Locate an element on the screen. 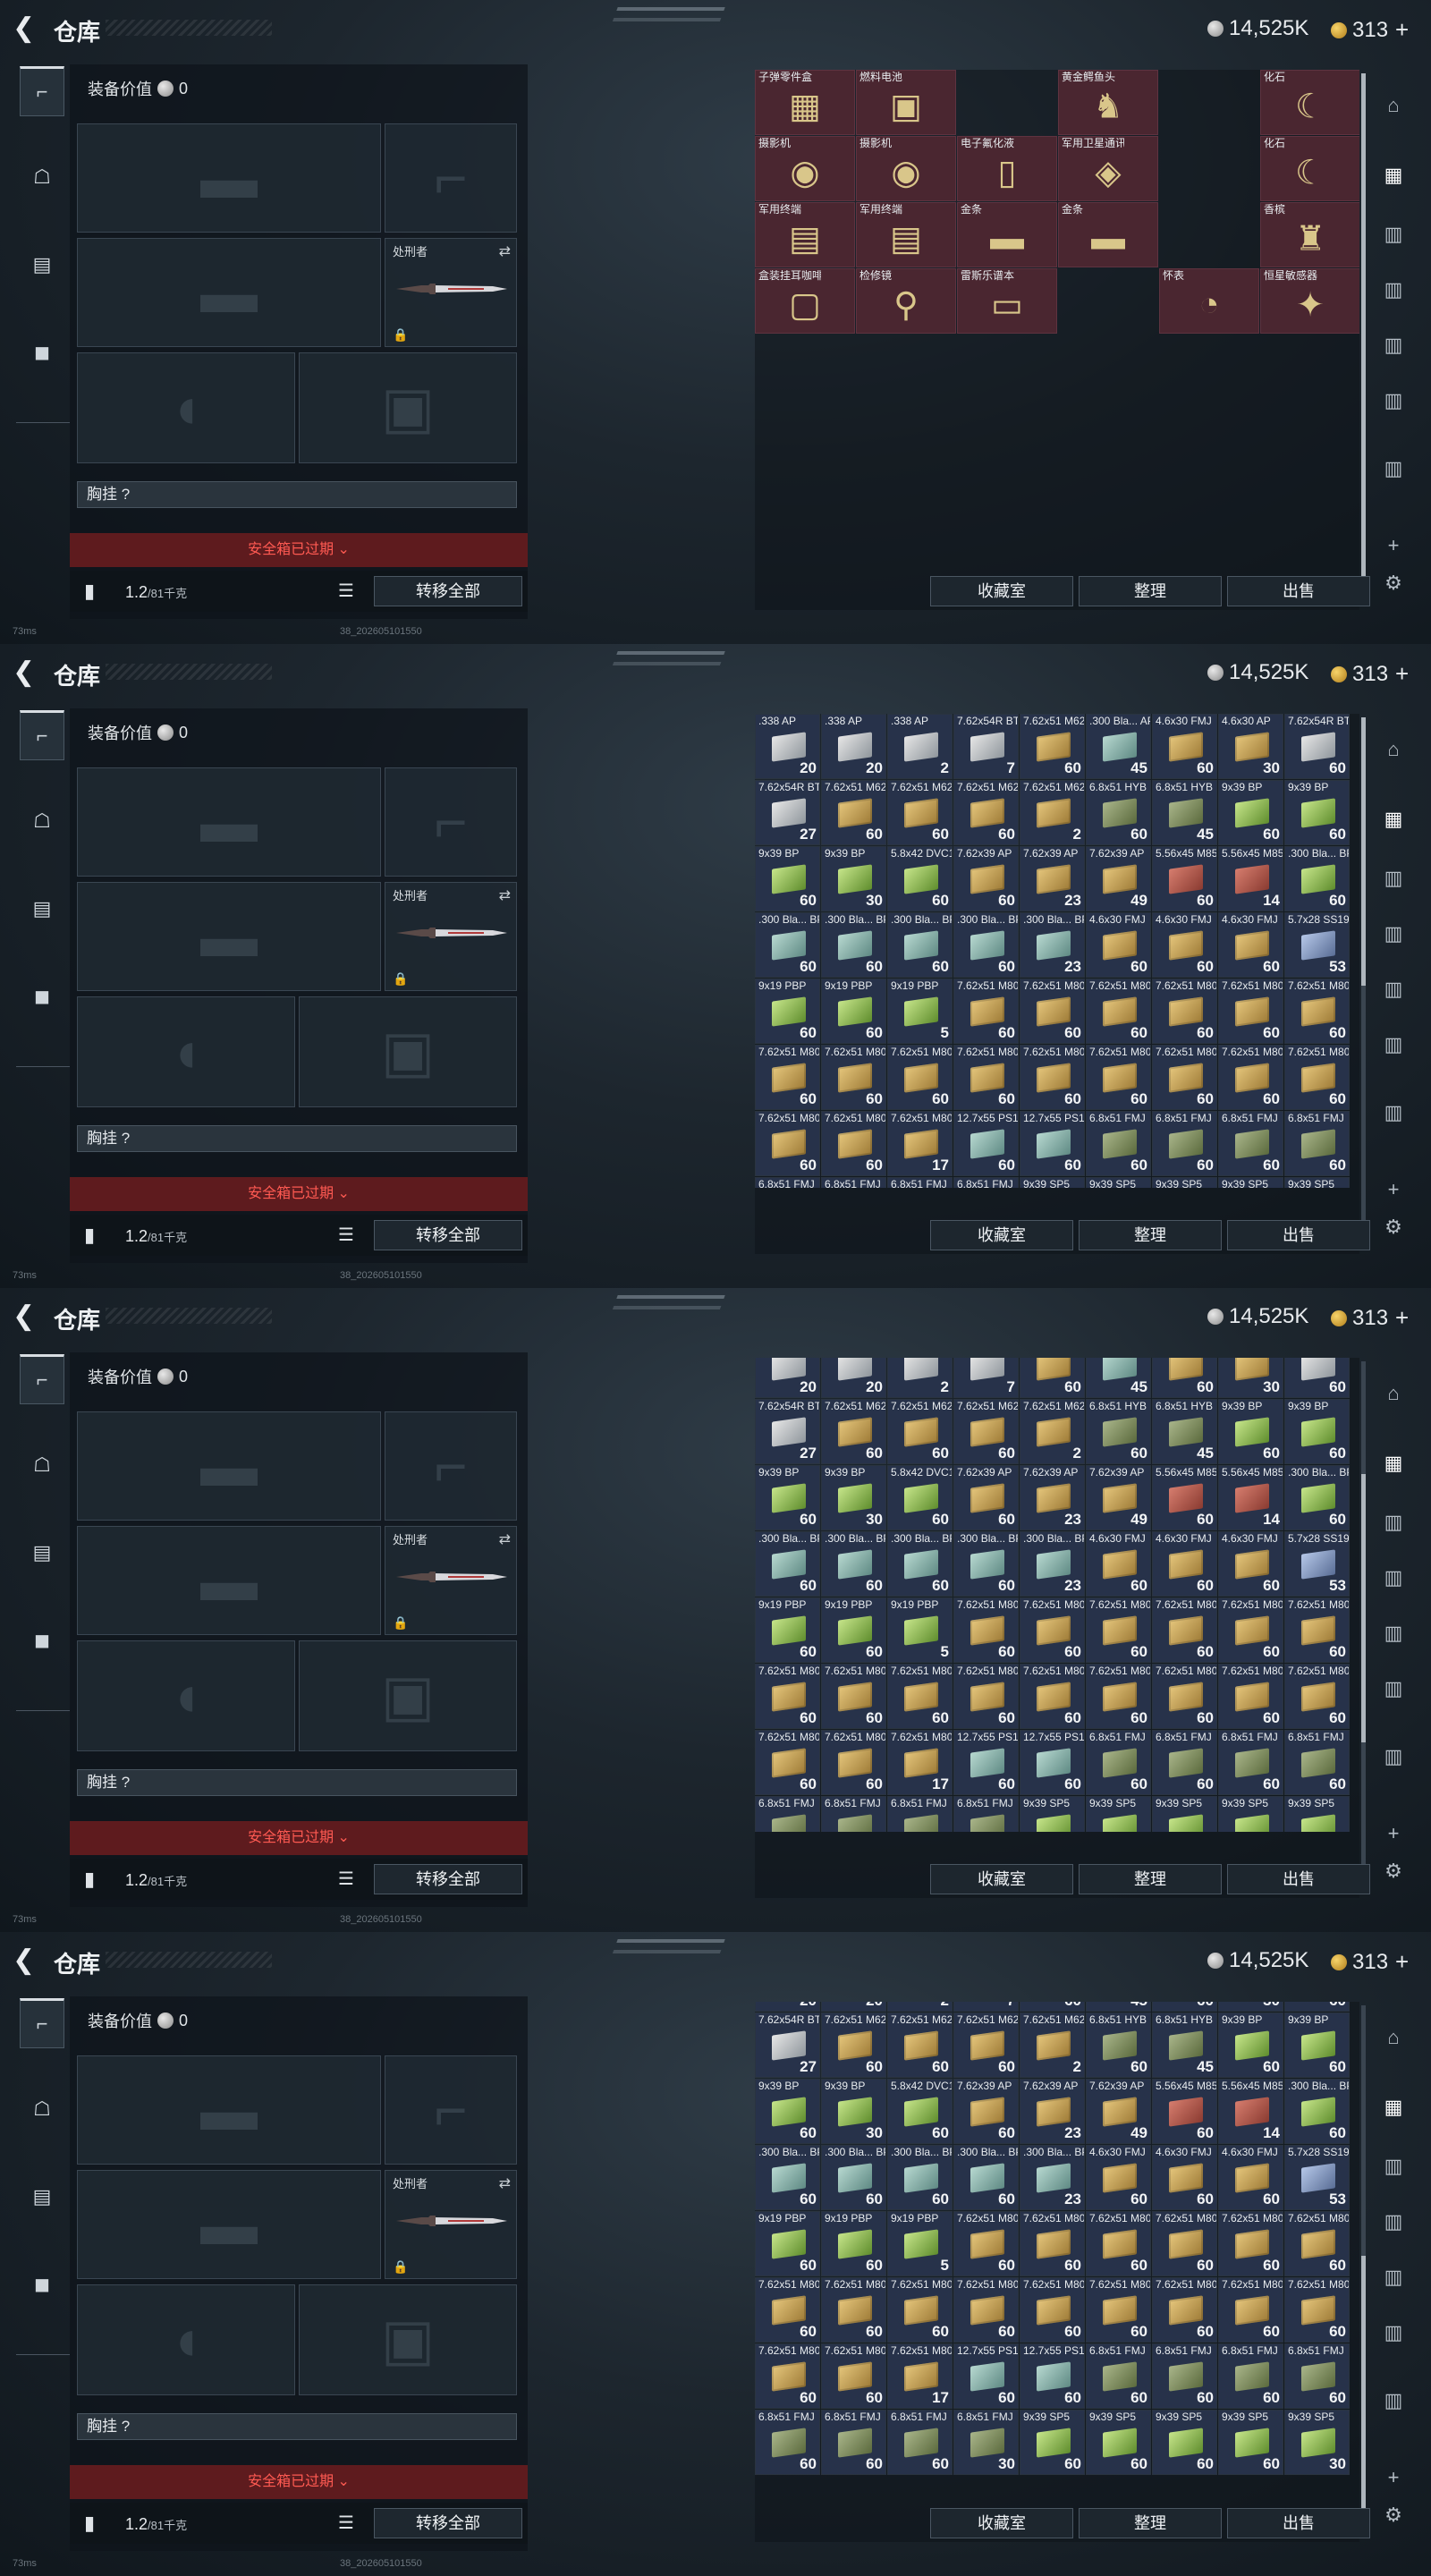  ammo-item: 5.56x45 M855 14 is located at coordinates (1251, 878).